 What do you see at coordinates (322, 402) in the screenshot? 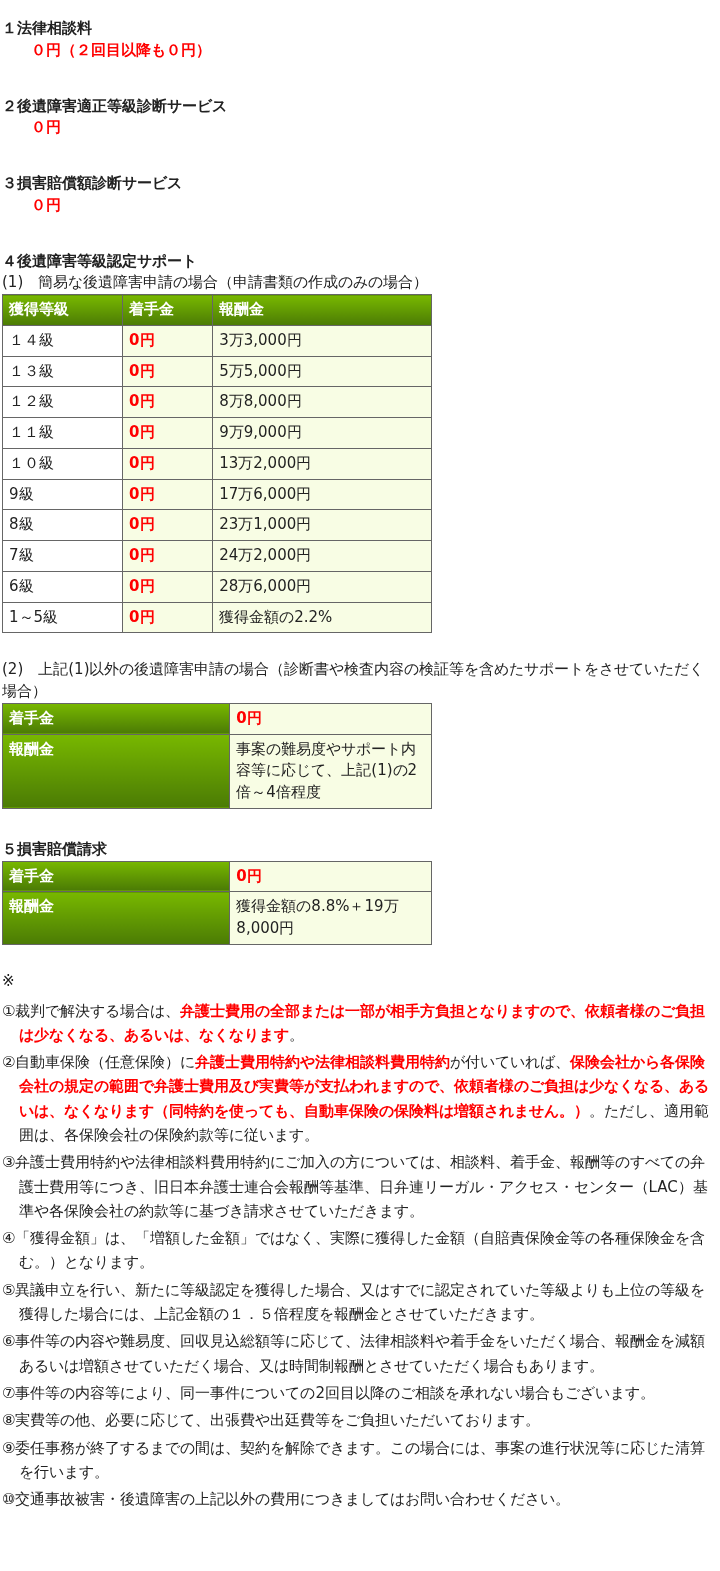
I see `table-cell: 8万8,000円` at bounding box center [322, 402].